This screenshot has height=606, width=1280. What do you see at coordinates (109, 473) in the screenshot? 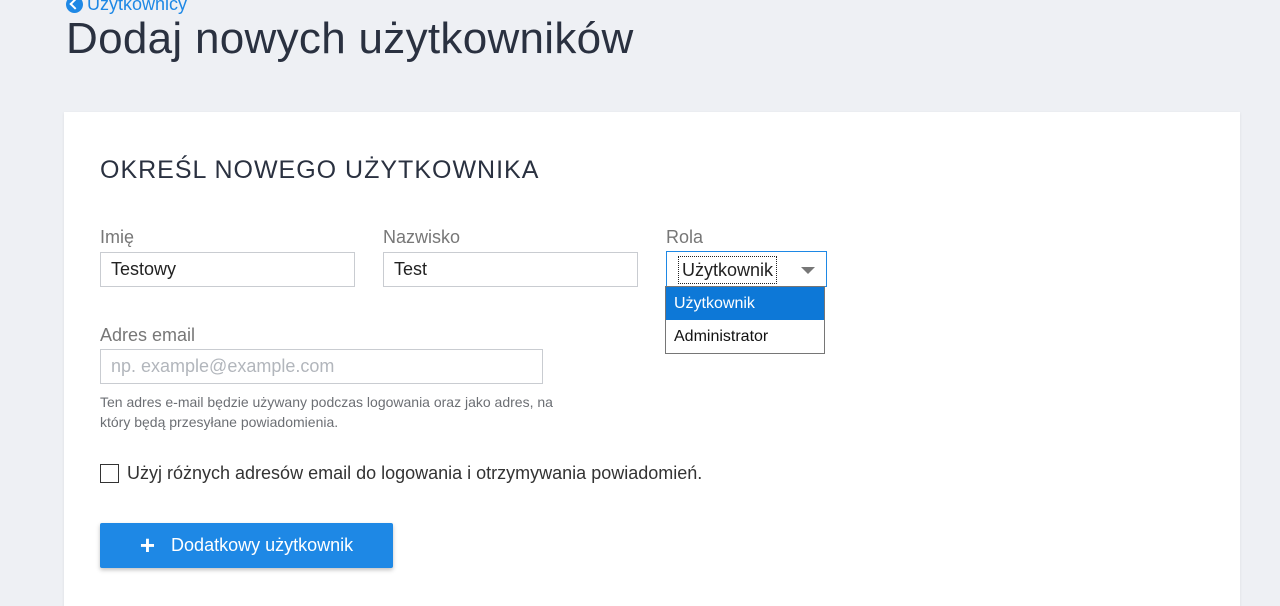
I see `different-emails-checkbox` at bounding box center [109, 473].